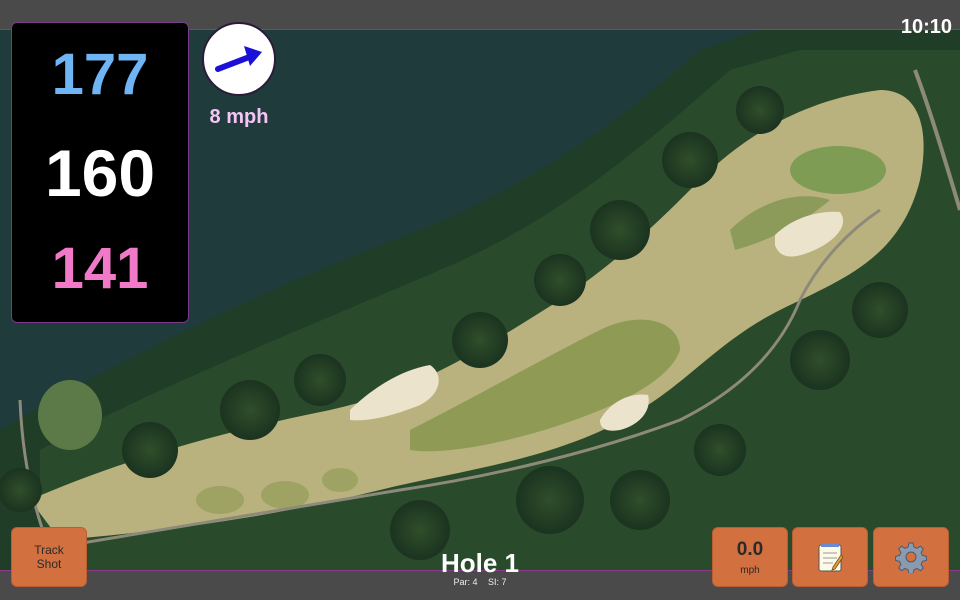  I want to click on wind-arrow-icon, so click(238, 59).